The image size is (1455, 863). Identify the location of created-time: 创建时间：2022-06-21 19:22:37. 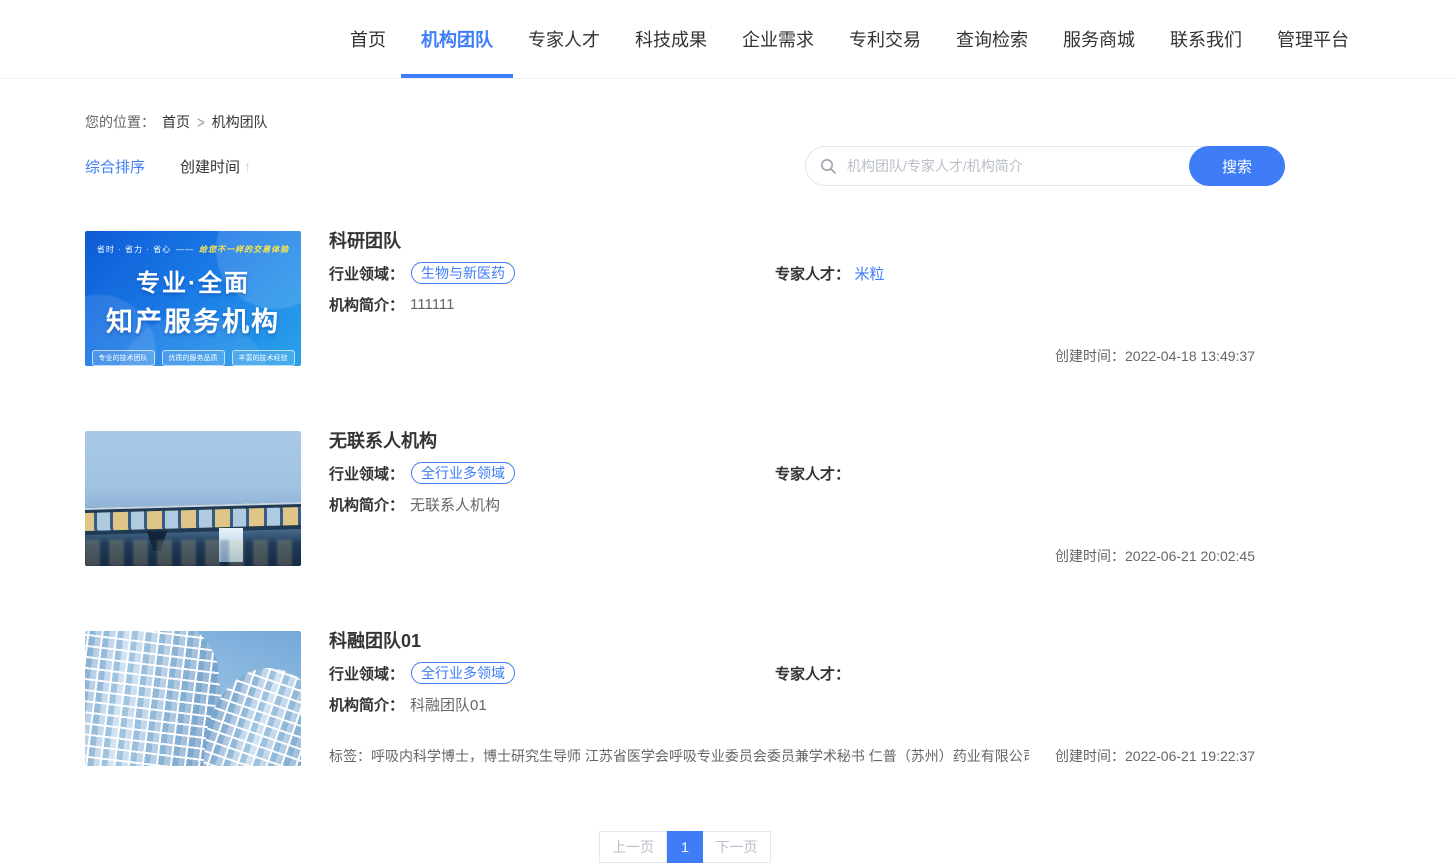
(1155, 756).